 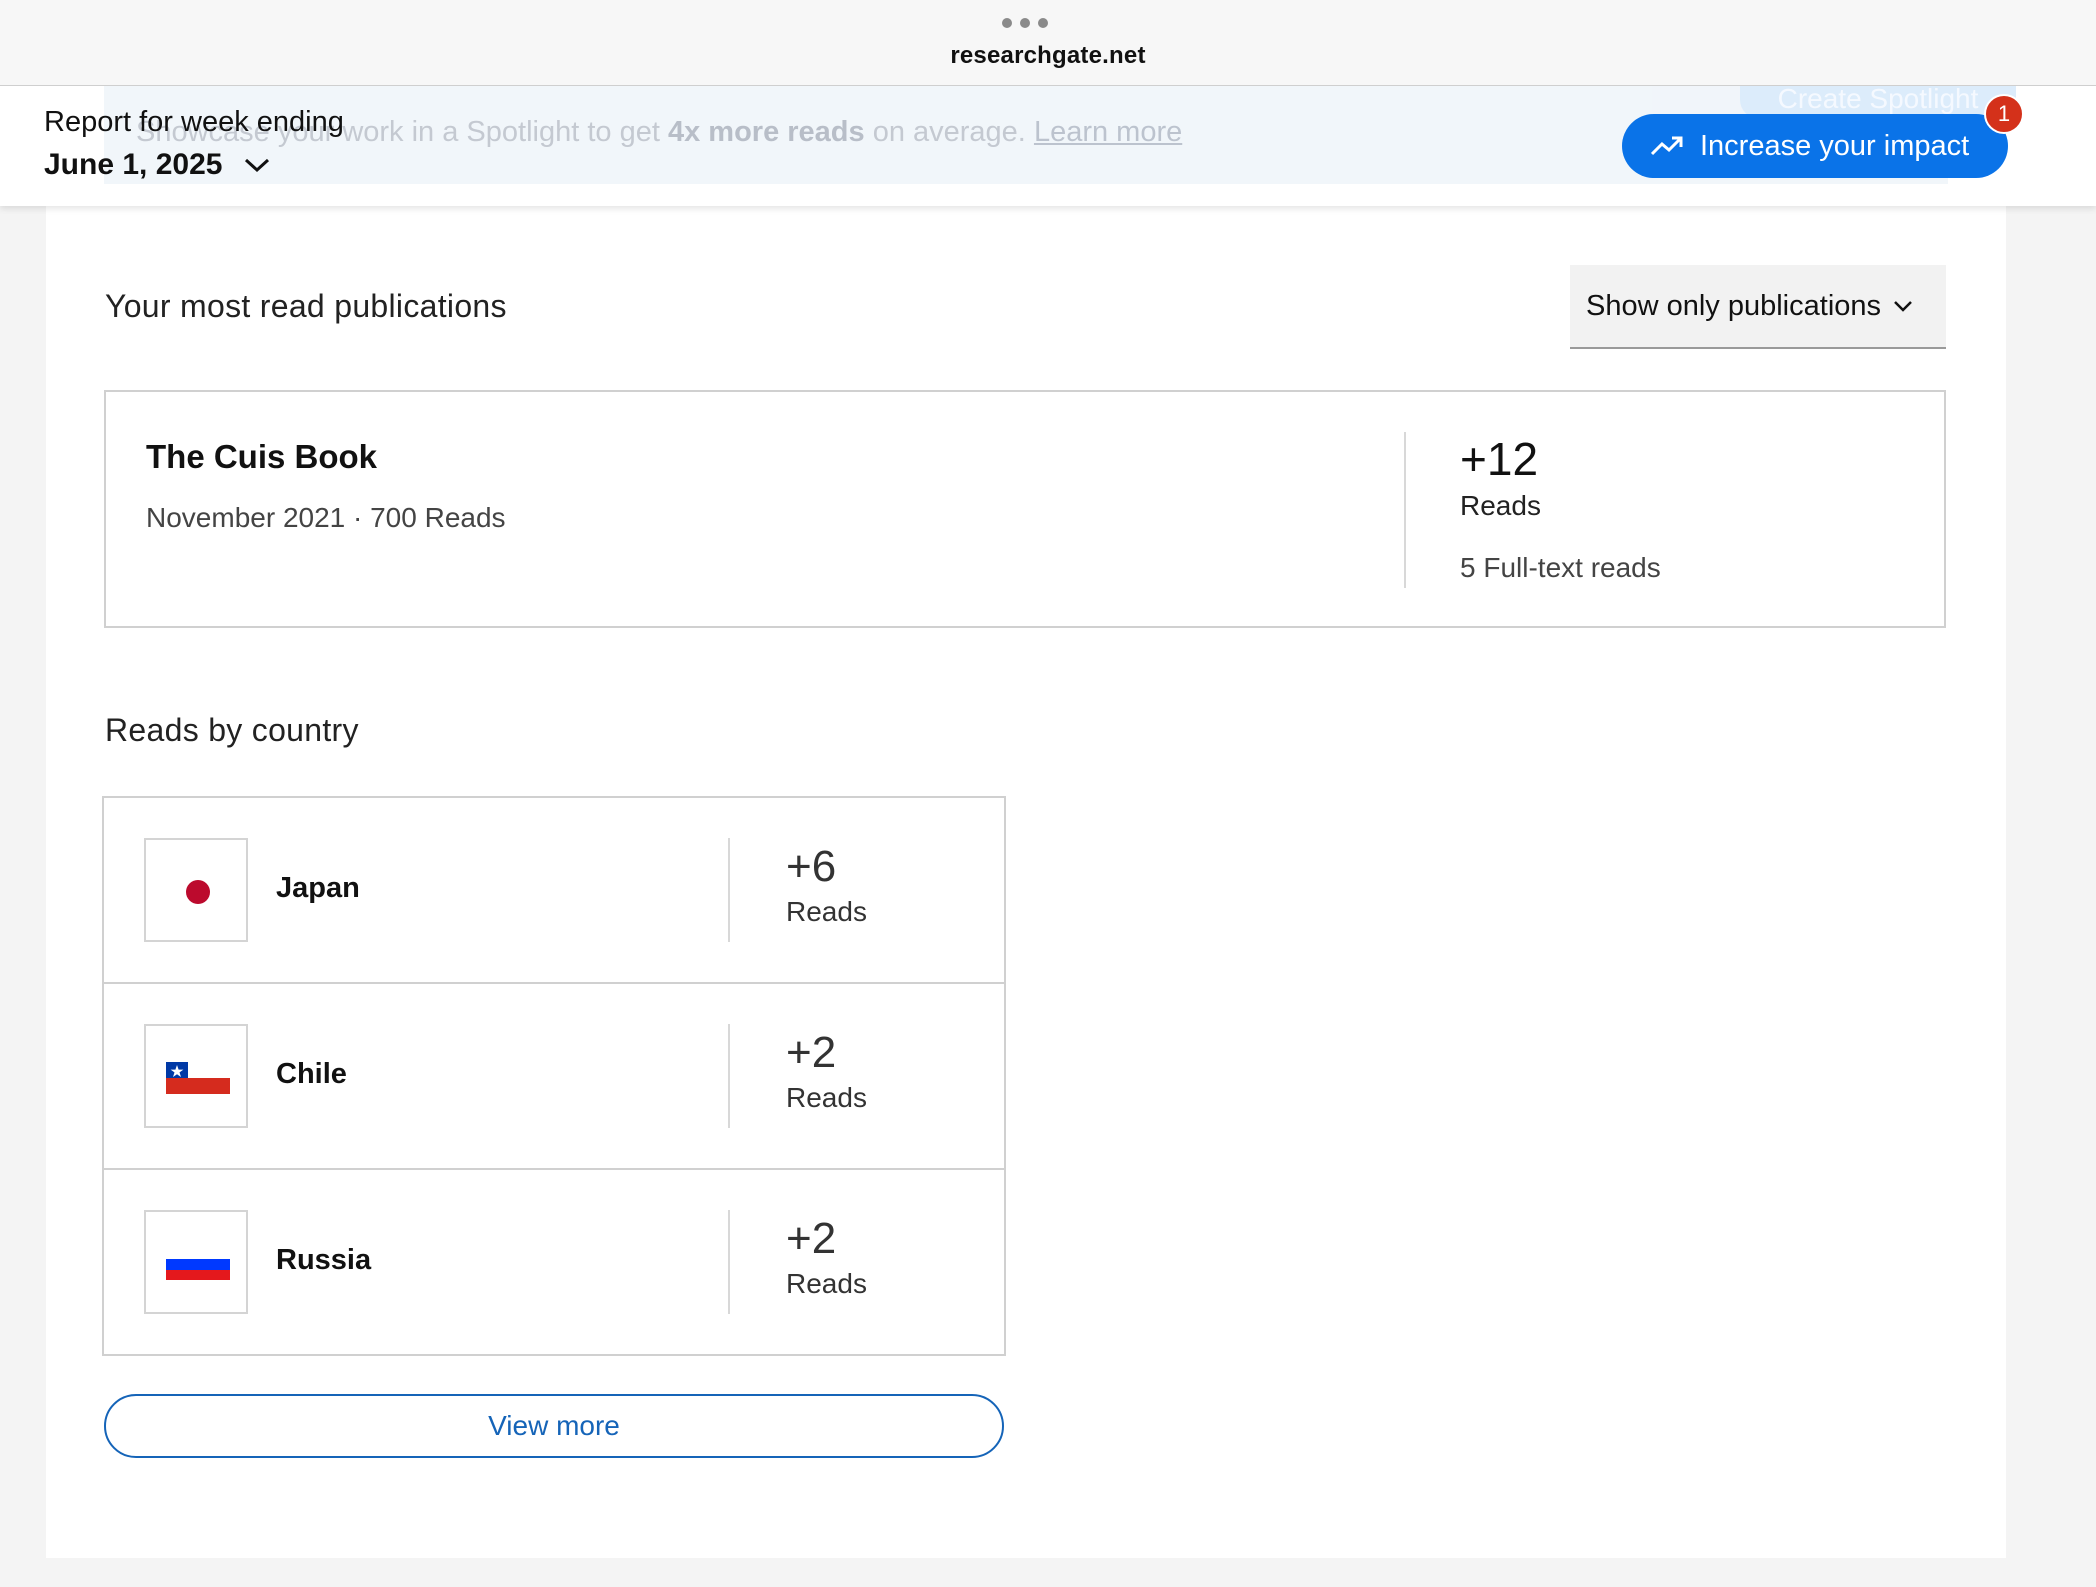 I want to click on country-row-russia: Russia +2 Reads, so click(x=554, y=1263).